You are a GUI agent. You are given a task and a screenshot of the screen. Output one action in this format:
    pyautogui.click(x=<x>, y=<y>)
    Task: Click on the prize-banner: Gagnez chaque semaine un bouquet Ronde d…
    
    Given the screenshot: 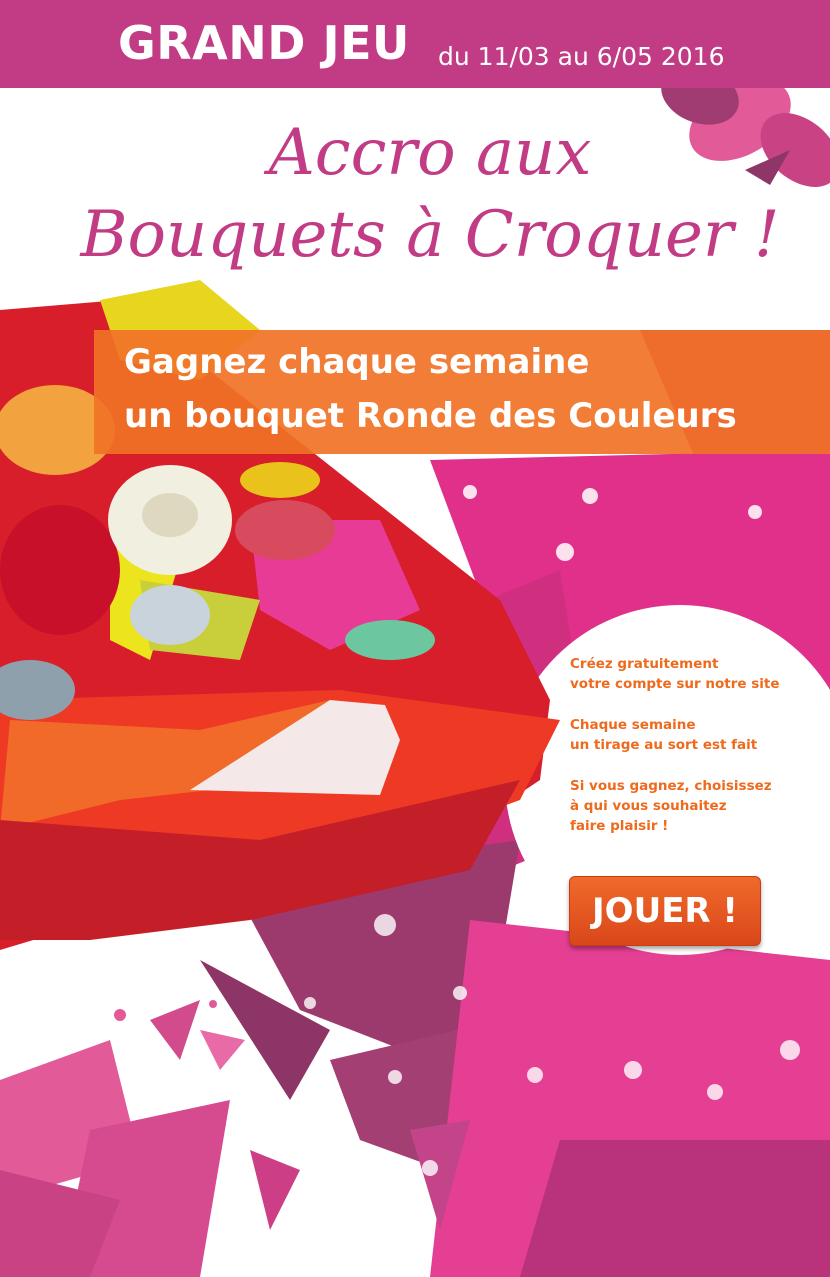 What is the action you would take?
    pyautogui.click(x=462, y=392)
    